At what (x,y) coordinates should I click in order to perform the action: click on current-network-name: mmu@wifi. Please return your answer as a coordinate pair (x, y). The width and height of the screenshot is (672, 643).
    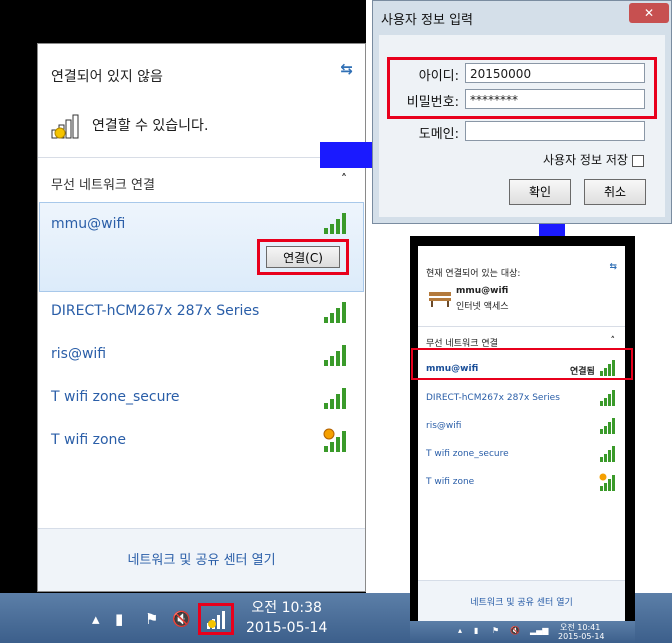
    Looking at the image, I should click on (482, 291).